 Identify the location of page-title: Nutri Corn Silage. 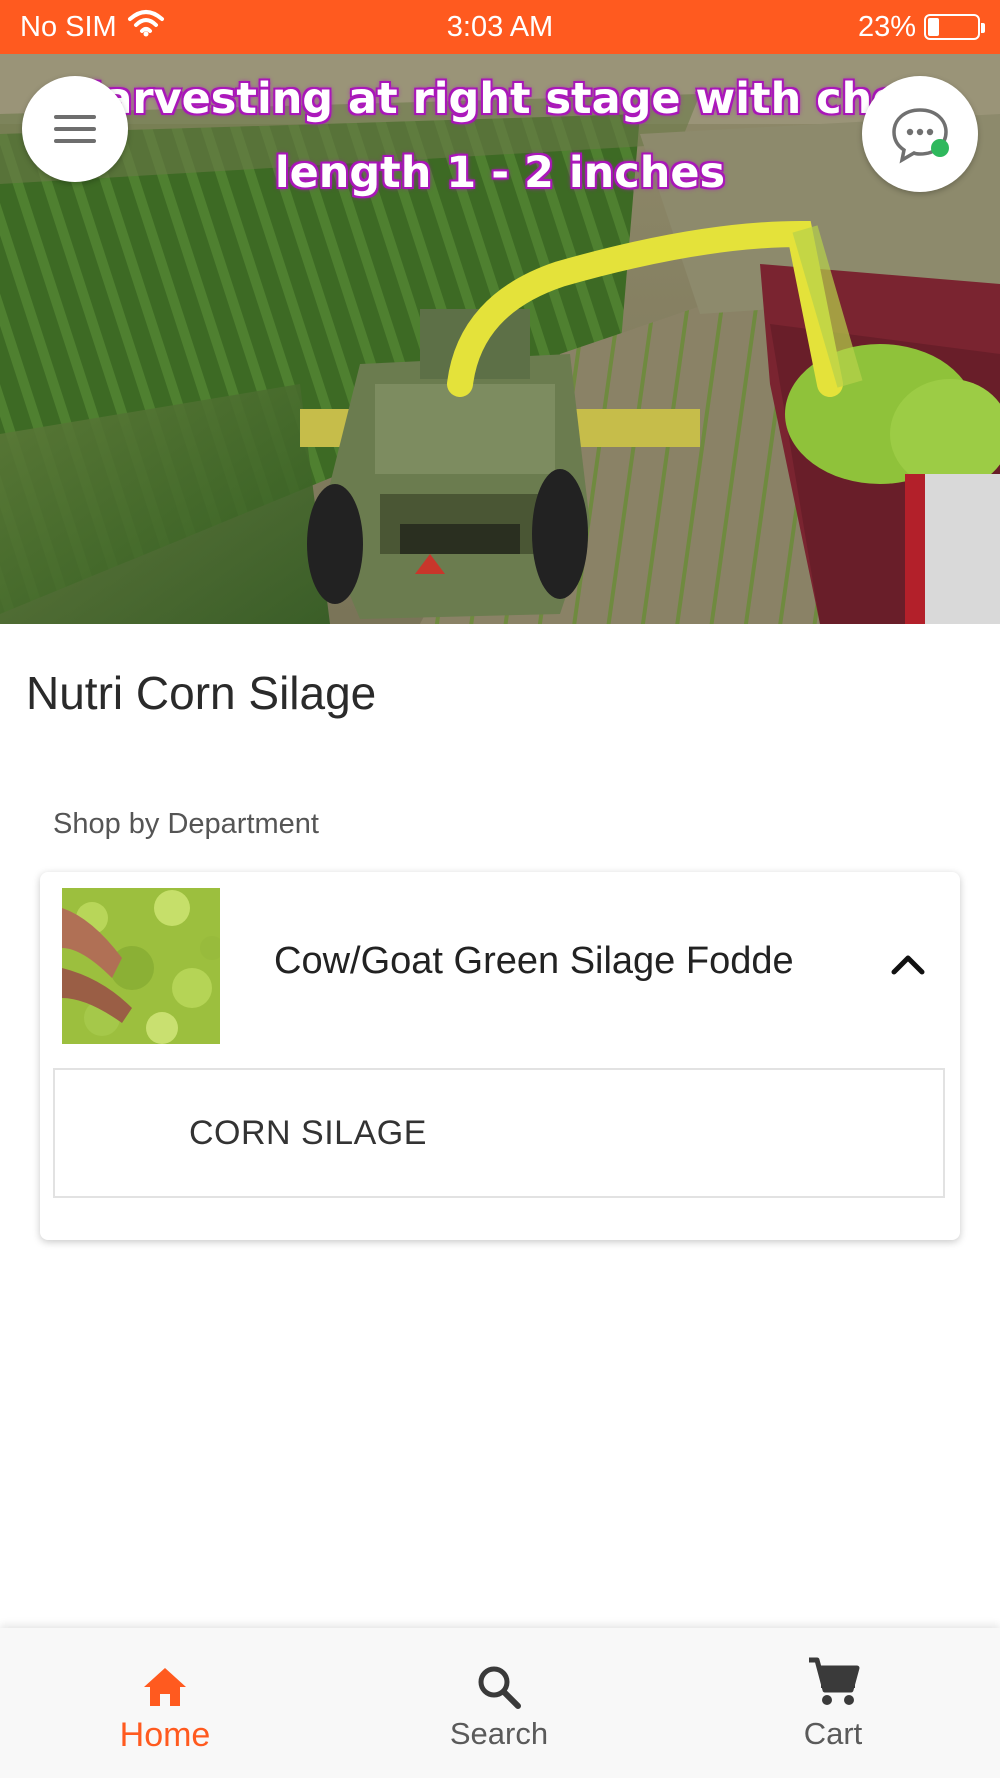
(201, 693).